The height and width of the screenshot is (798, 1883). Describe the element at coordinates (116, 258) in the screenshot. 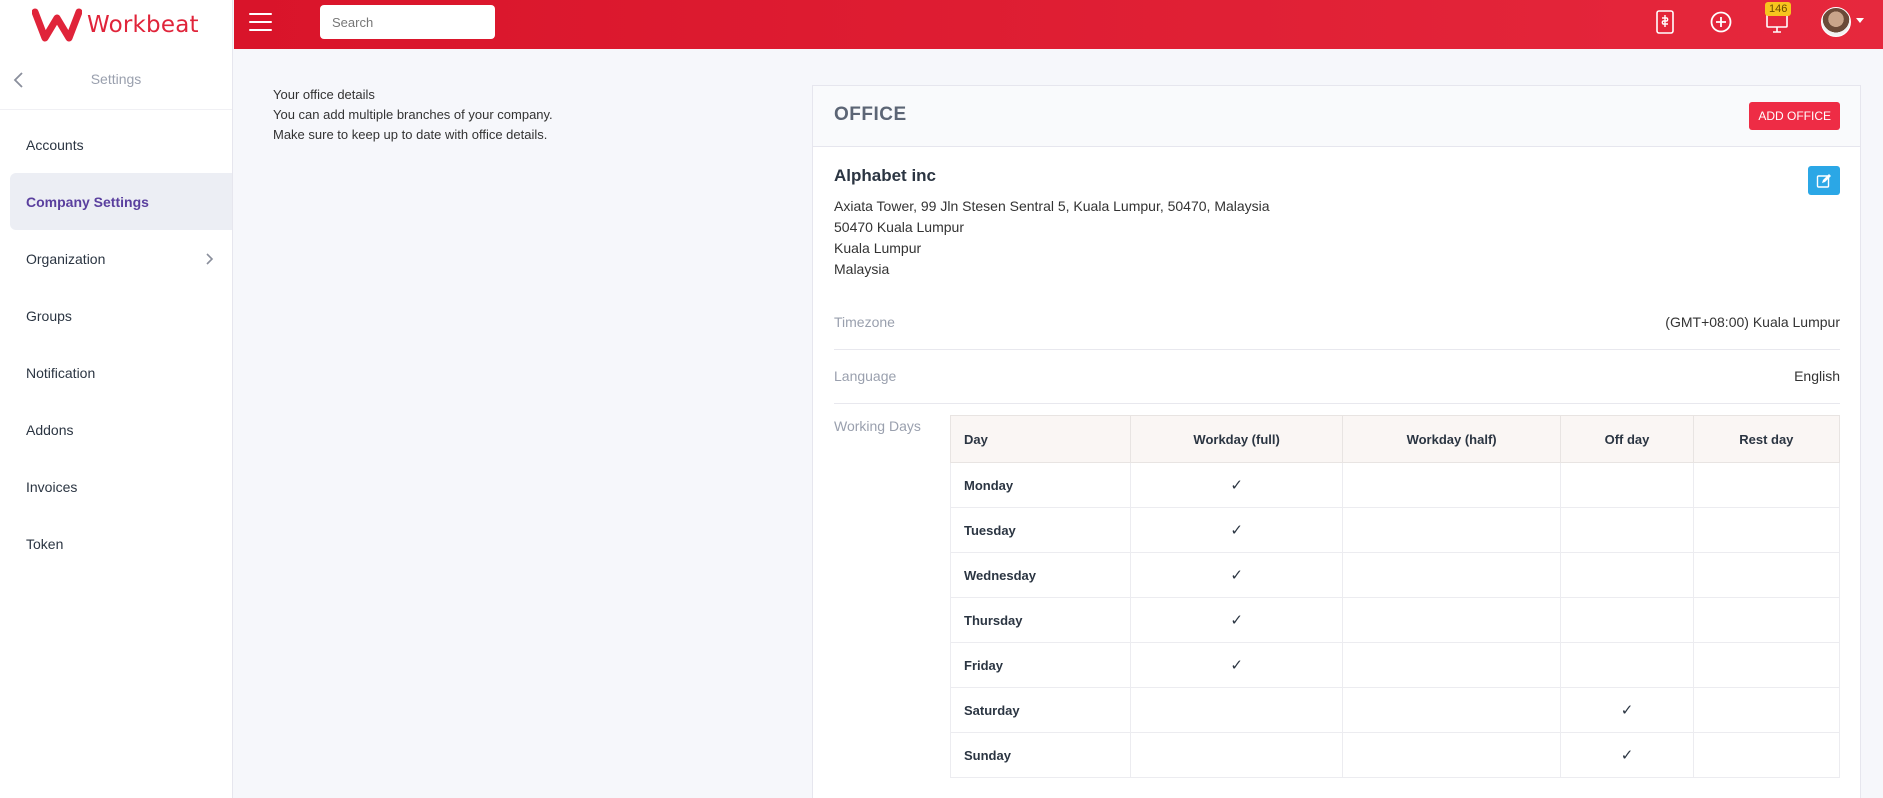

I see `sidebar-item-organization: Organization` at that location.